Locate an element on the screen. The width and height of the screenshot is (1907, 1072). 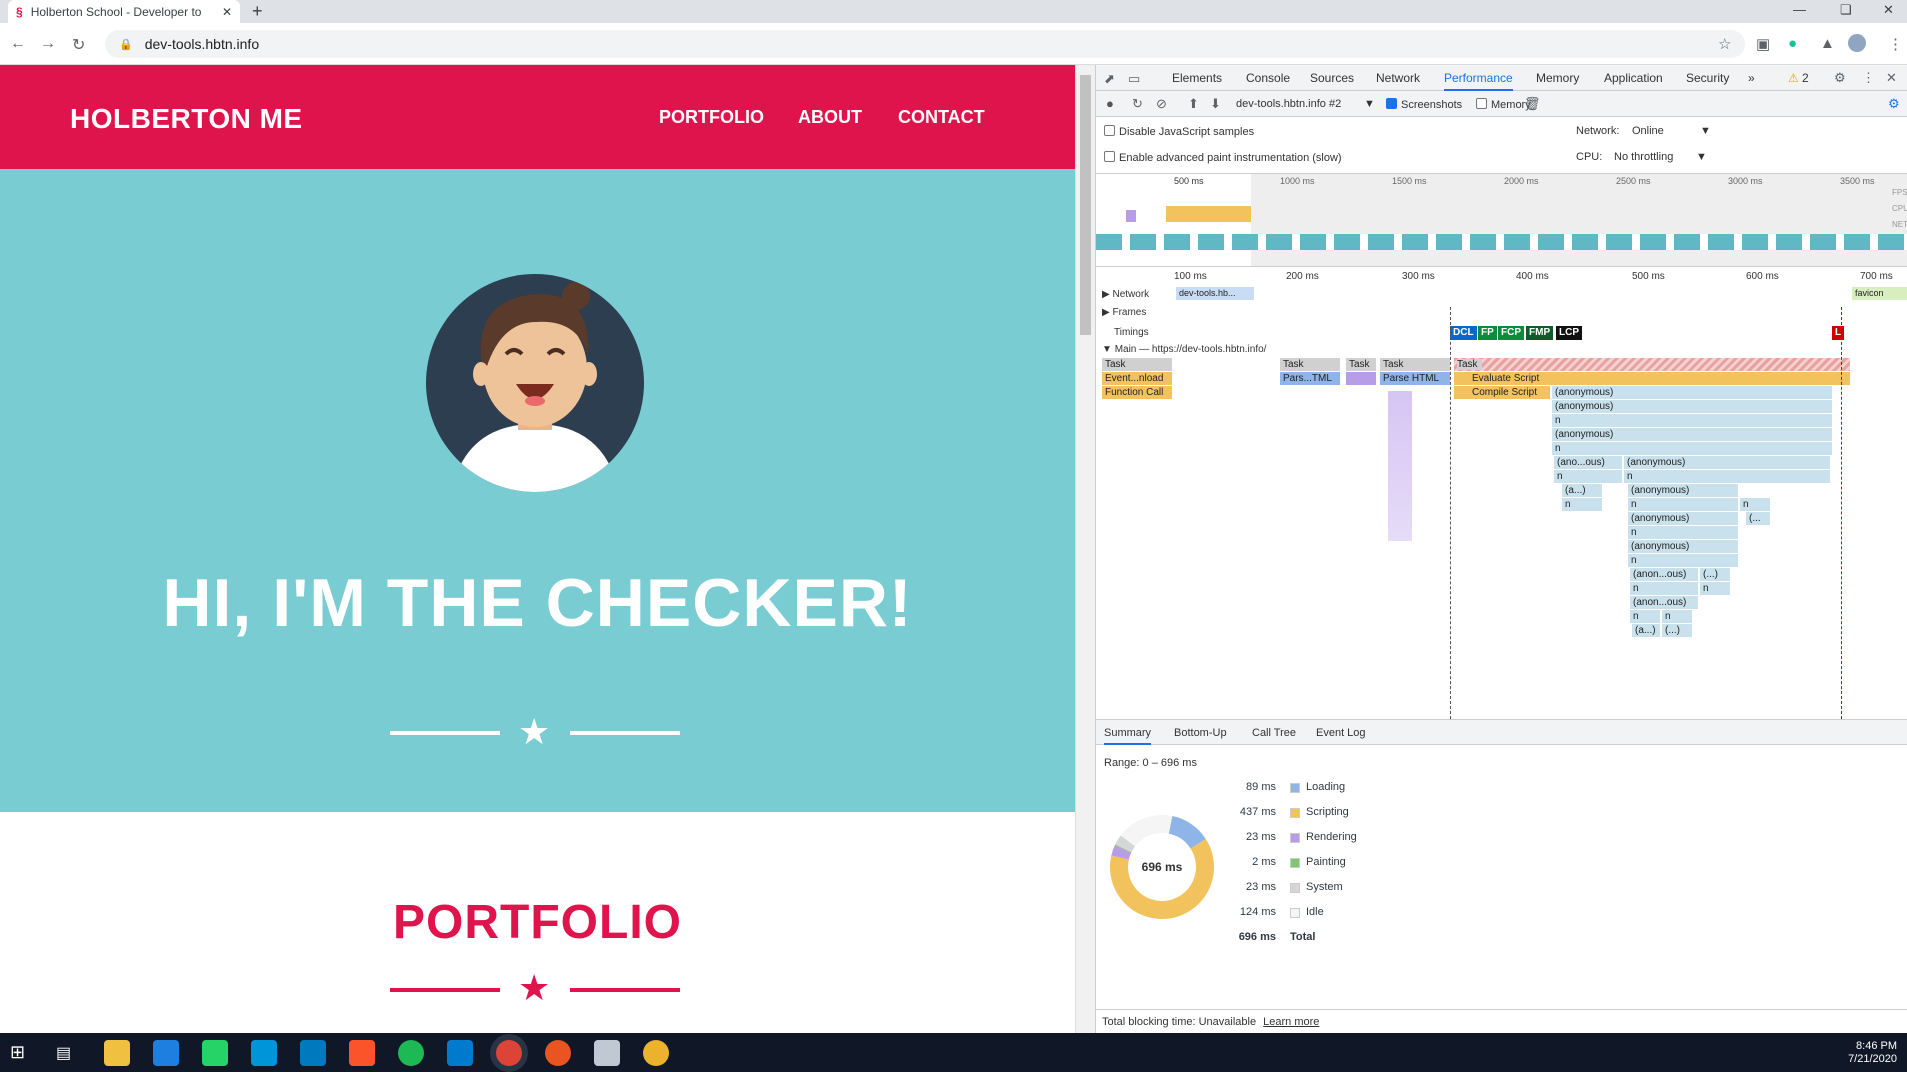
inspect-element-icon: ⬈ is located at coordinates (1109, 79).